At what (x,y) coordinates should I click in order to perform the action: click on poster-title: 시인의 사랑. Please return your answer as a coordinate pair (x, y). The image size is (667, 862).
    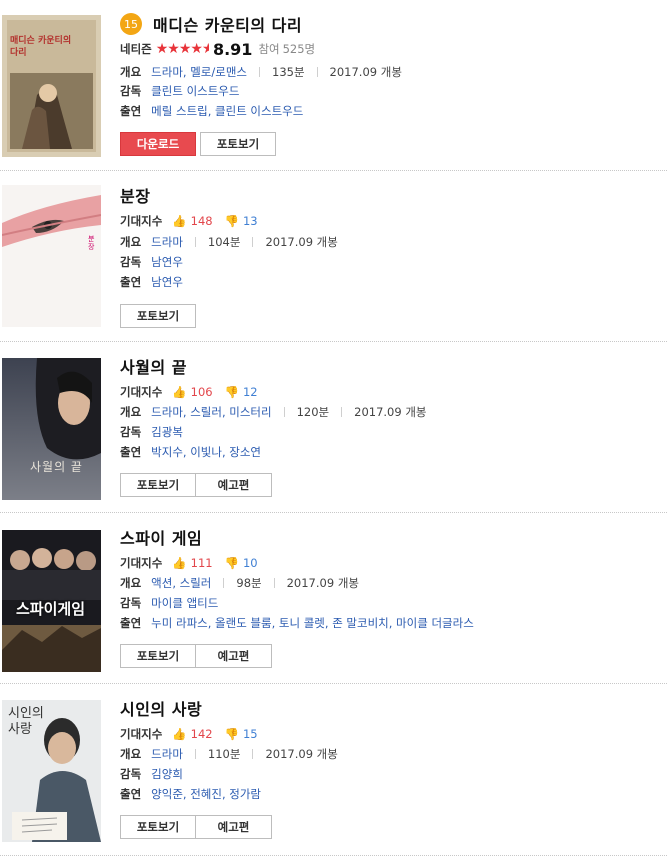
    Looking at the image, I should click on (26, 721).